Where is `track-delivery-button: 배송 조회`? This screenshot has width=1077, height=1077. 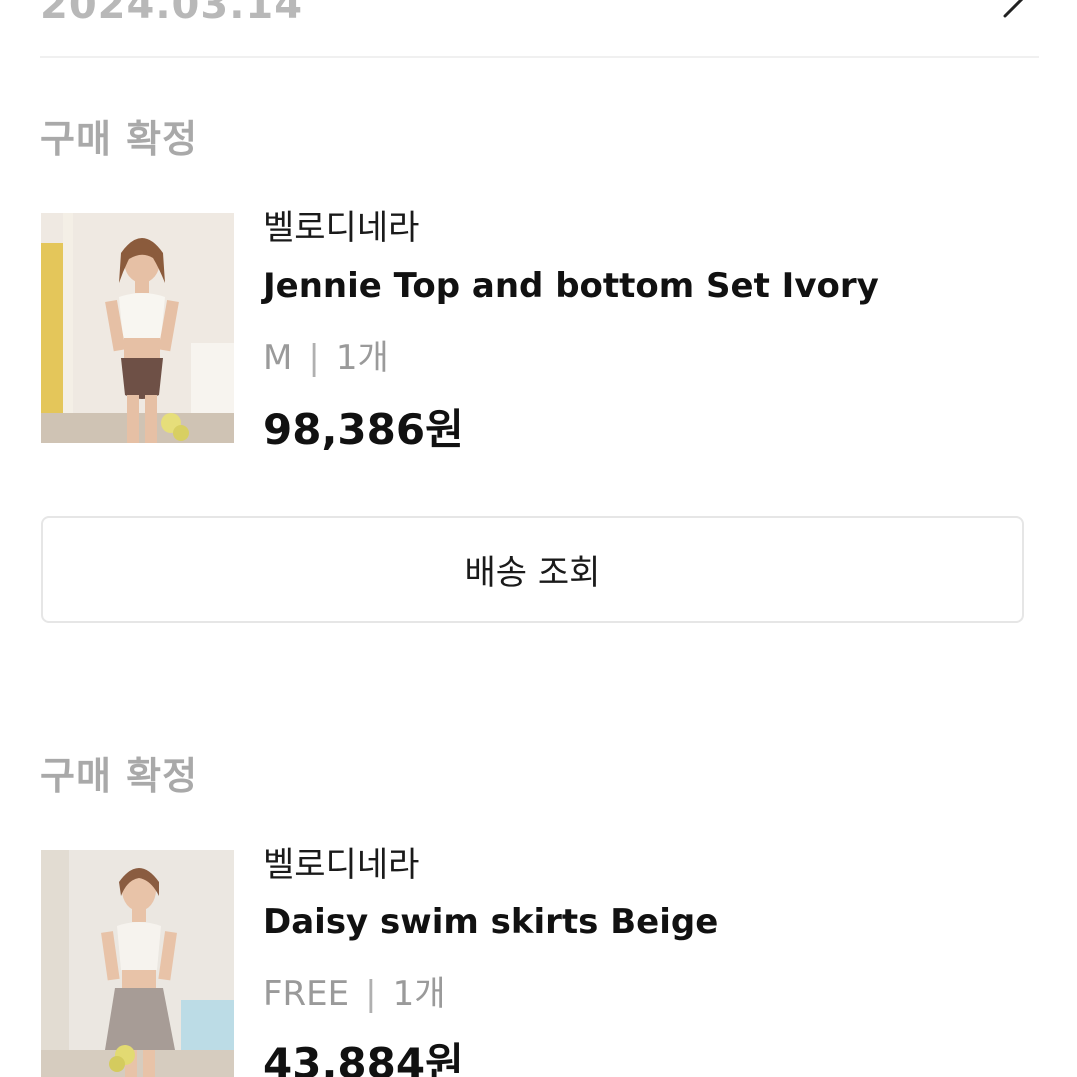
track-delivery-button: 배송 조회 is located at coordinates (532, 569).